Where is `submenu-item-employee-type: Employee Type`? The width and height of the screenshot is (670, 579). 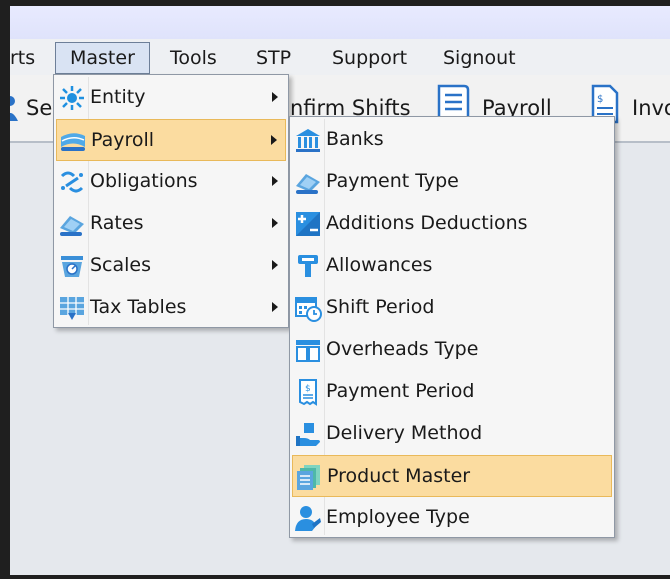 submenu-item-employee-type: Employee Type is located at coordinates (452, 517).